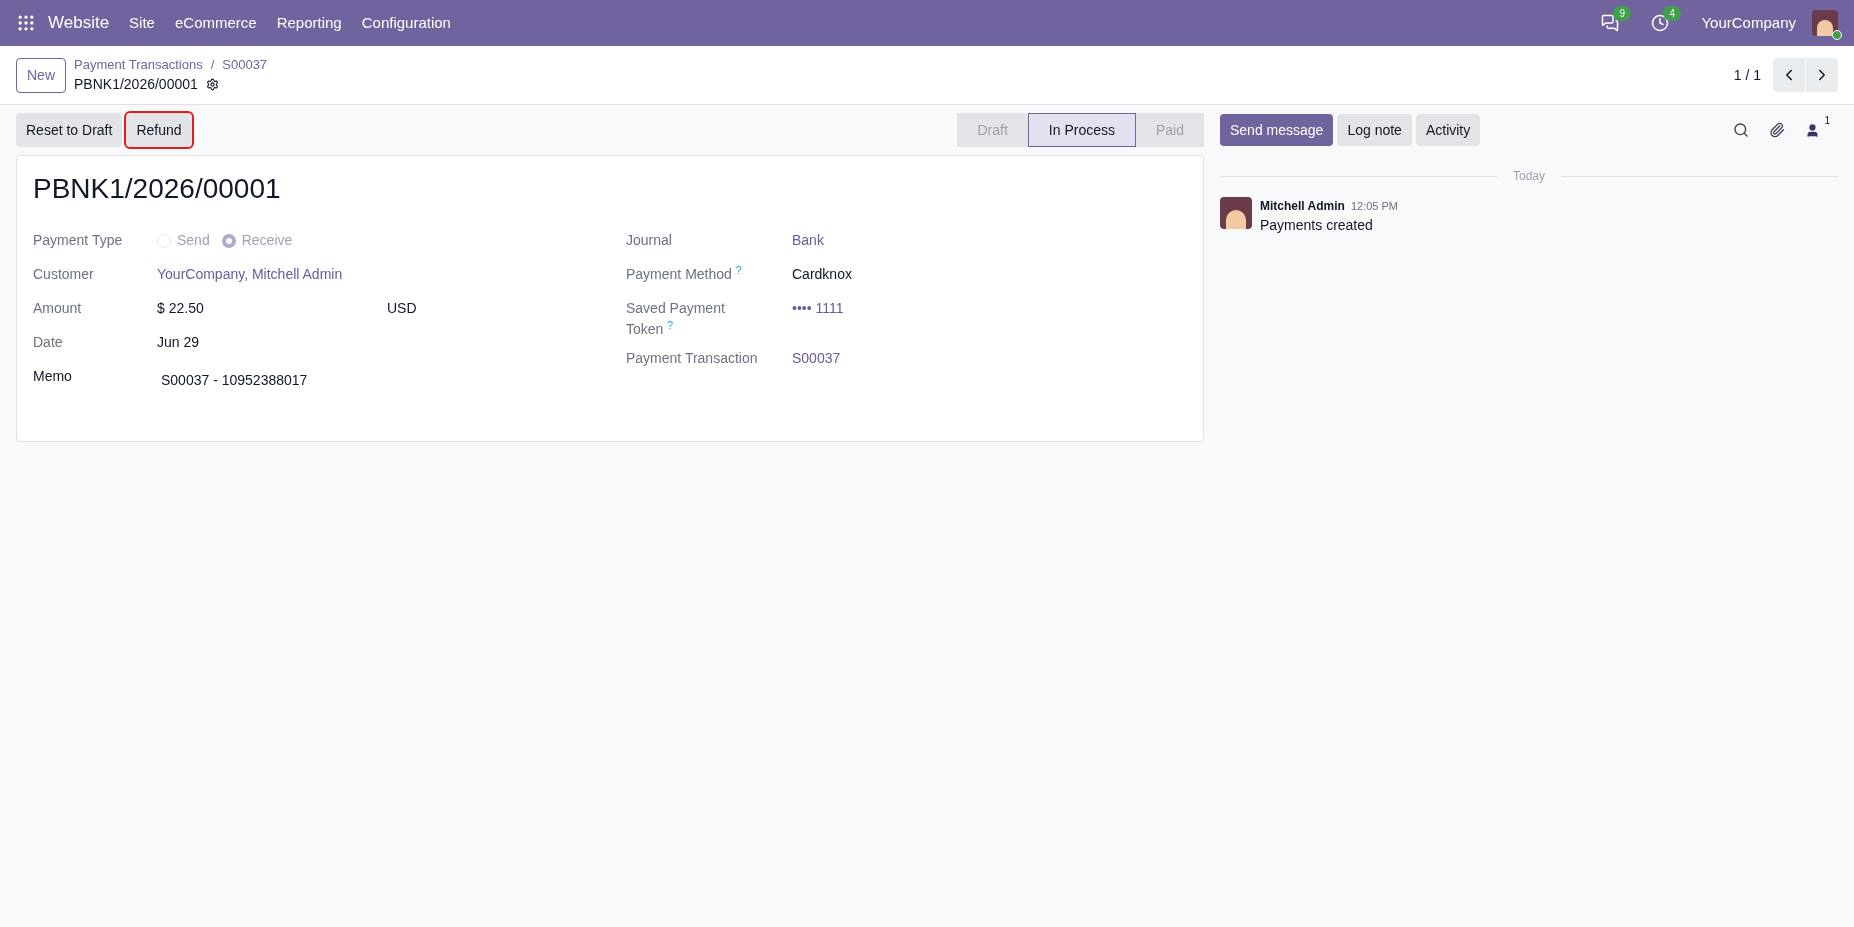 The width and height of the screenshot is (1854, 927). Describe the element at coordinates (692, 358) in the screenshot. I see `field-label: Payment Transaction` at that location.